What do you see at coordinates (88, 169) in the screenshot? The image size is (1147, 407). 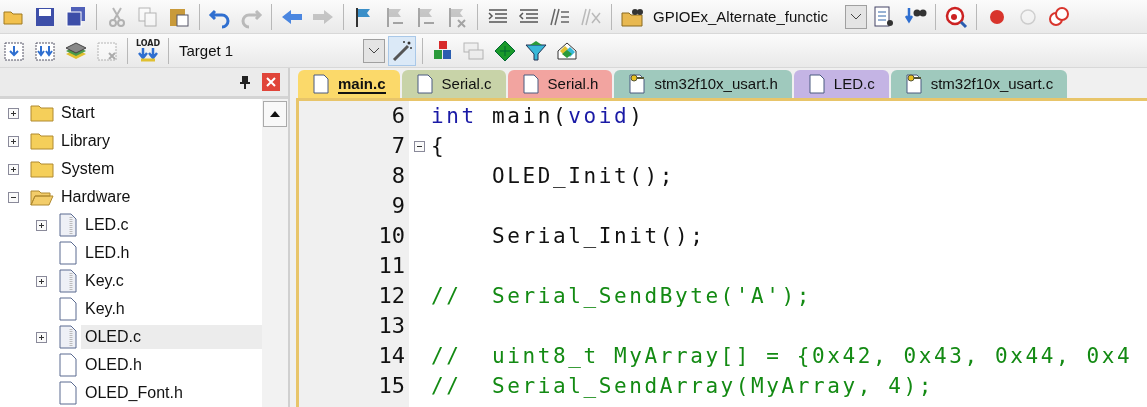 I see `tree-item: System` at bounding box center [88, 169].